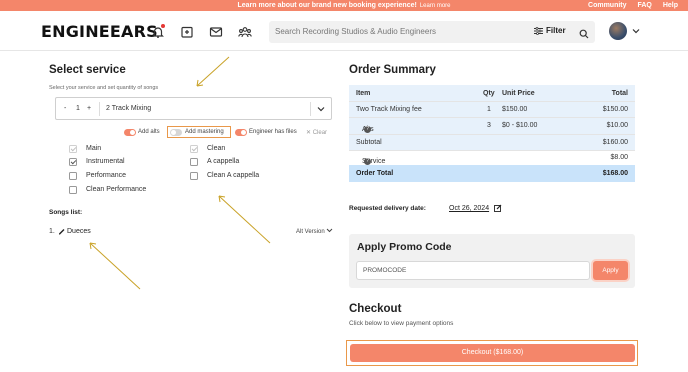  What do you see at coordinates (52, 231) in the screenshot?
I see `song-number: 1.` at bounding box center [52, 231].